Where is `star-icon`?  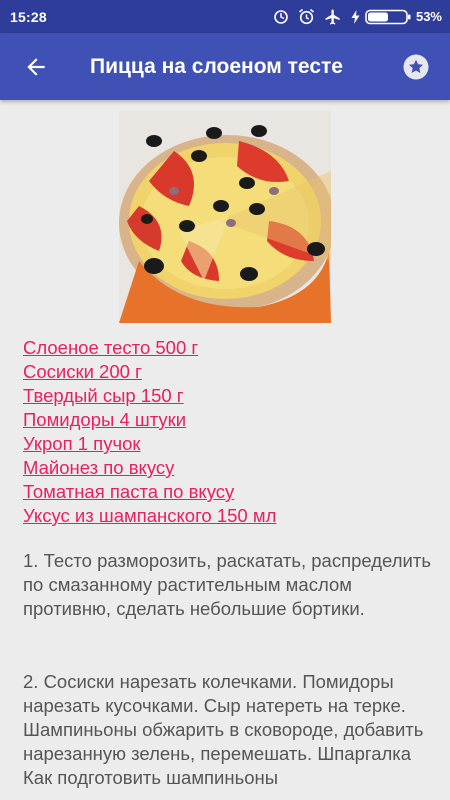 star-icon is located at coordinates (416, 67).